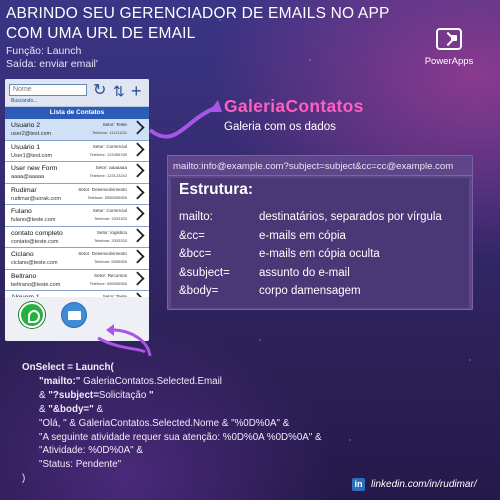  What do you see at coordinates (319, 254) in the screenshot?
I see `param-description: e-mails em cópia oculta` at bounding box center [319, 254].